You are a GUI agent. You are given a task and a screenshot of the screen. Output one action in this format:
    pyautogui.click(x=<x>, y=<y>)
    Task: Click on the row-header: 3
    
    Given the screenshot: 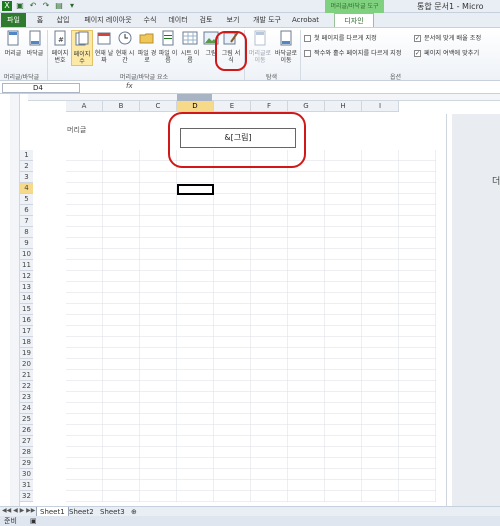 What is the action you would take?
    pyautogui.click(x=26, y=177)
    